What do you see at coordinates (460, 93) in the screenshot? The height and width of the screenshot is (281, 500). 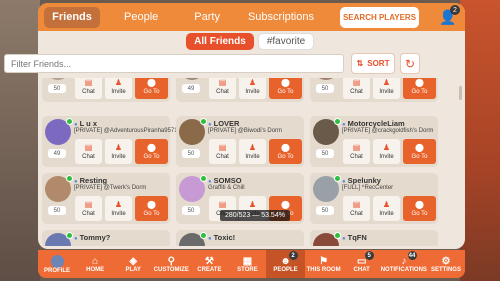 I see `scrollbar` at bounding box center [460, 93].